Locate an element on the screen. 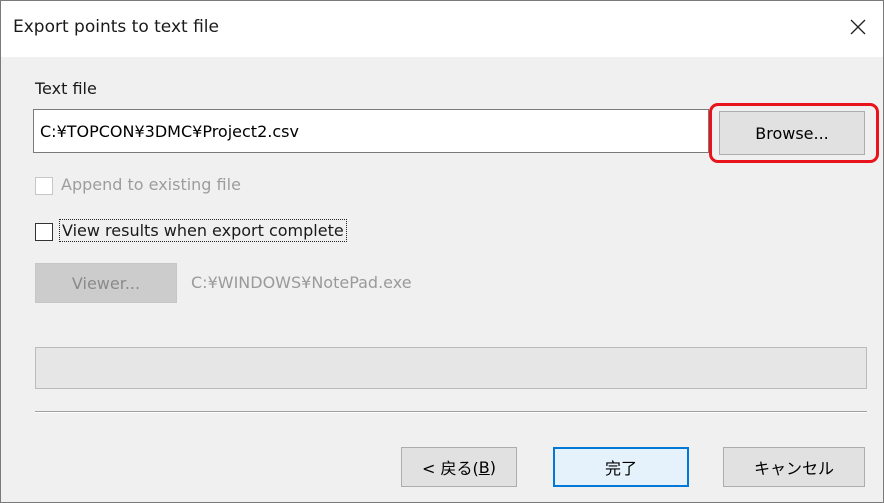 This screenshot has height=503, width=884. separator is located at coordinates (451, 412).